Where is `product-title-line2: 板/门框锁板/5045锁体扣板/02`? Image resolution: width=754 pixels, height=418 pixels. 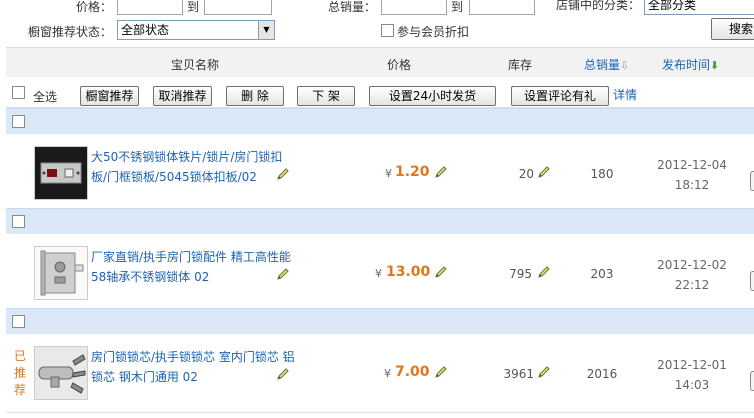
product-title-line2: 板/门框锁板/5045锁体扣板/02 is located at coordinates (191, 177).